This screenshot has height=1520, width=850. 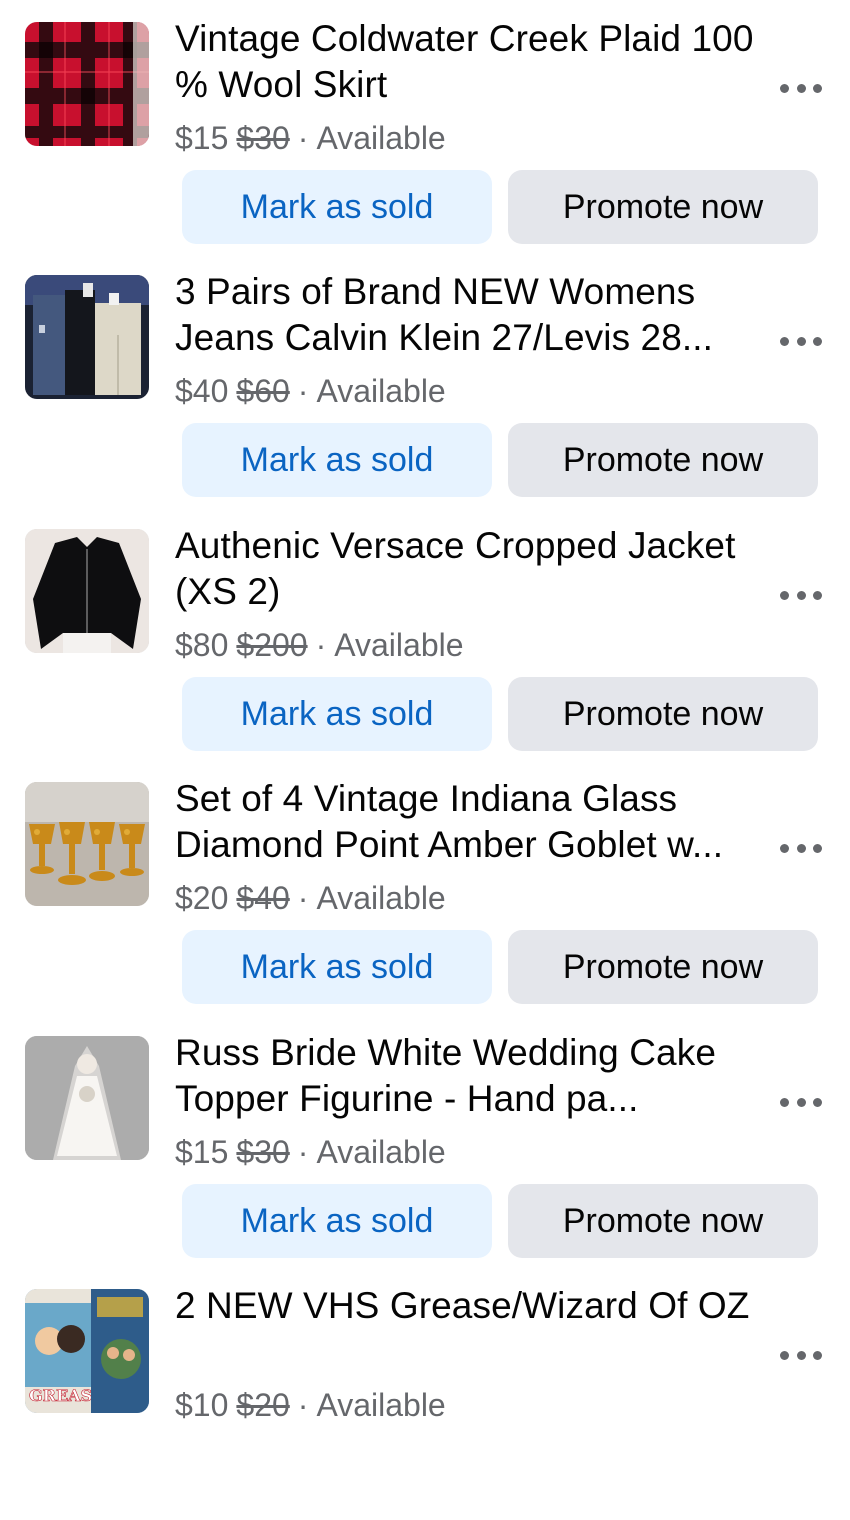 I want to click on jeans-image, so click(x=87, y=337).